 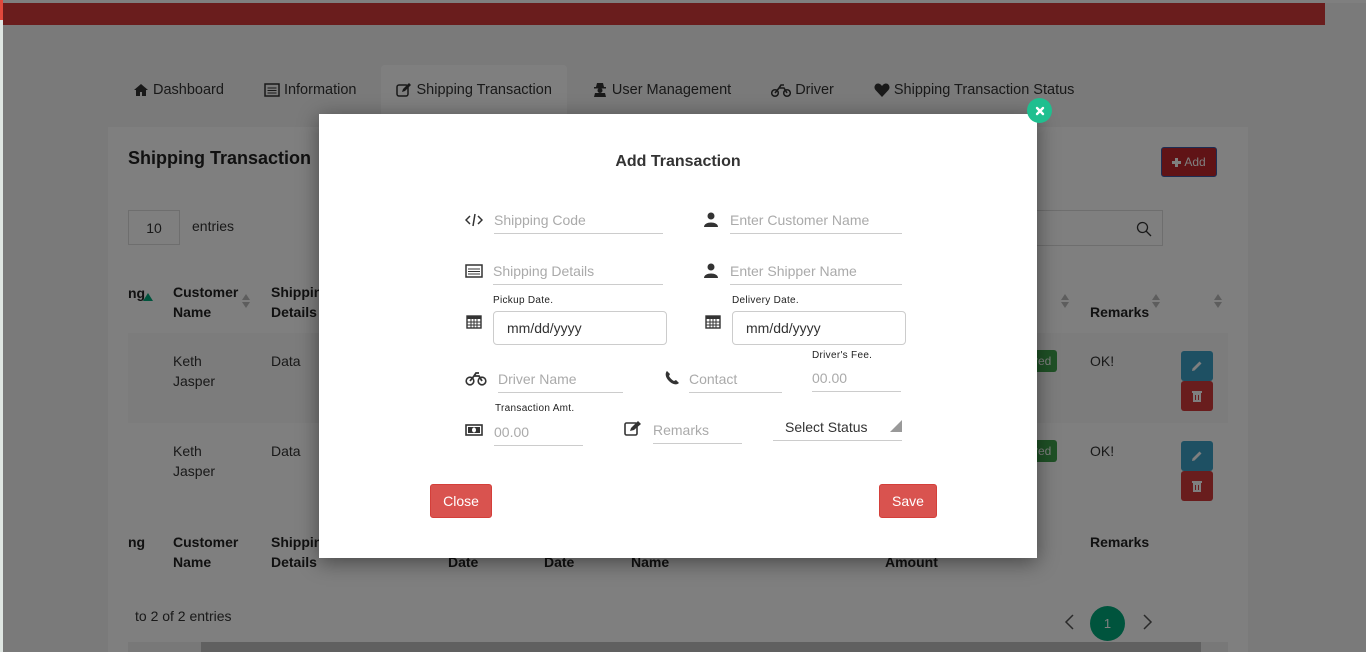 I want to click on drivers-fee-label: Driver's Fee., so click(x=842, y=355).